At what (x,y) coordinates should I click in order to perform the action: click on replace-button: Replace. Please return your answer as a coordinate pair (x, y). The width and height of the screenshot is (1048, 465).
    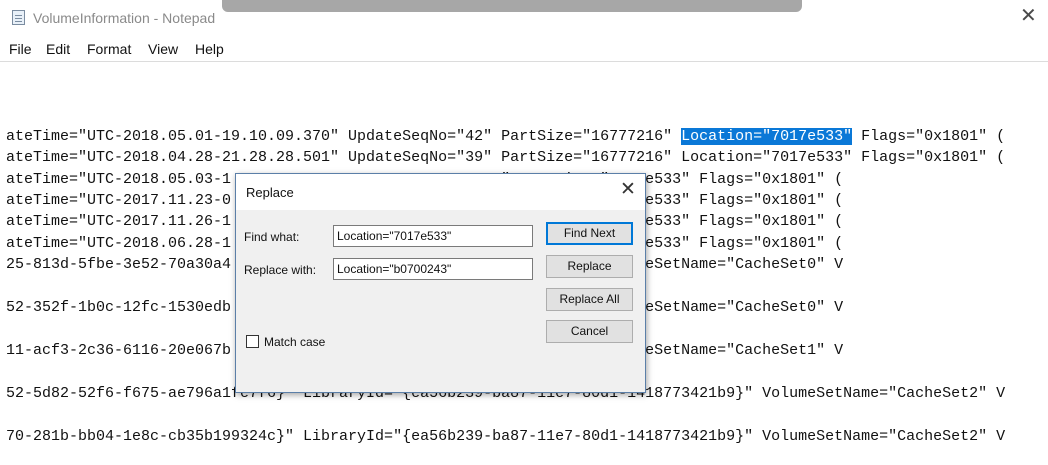
    Looking at the image, I should click on (589, 266).